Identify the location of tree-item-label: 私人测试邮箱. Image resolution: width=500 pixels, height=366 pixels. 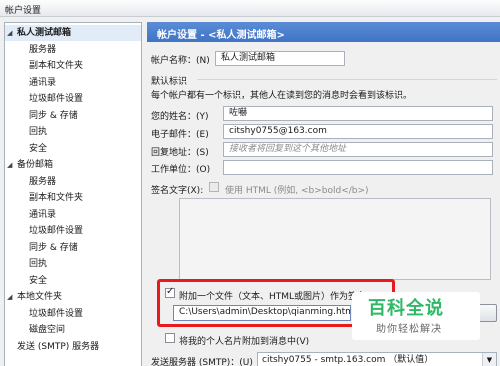
(44, 33).